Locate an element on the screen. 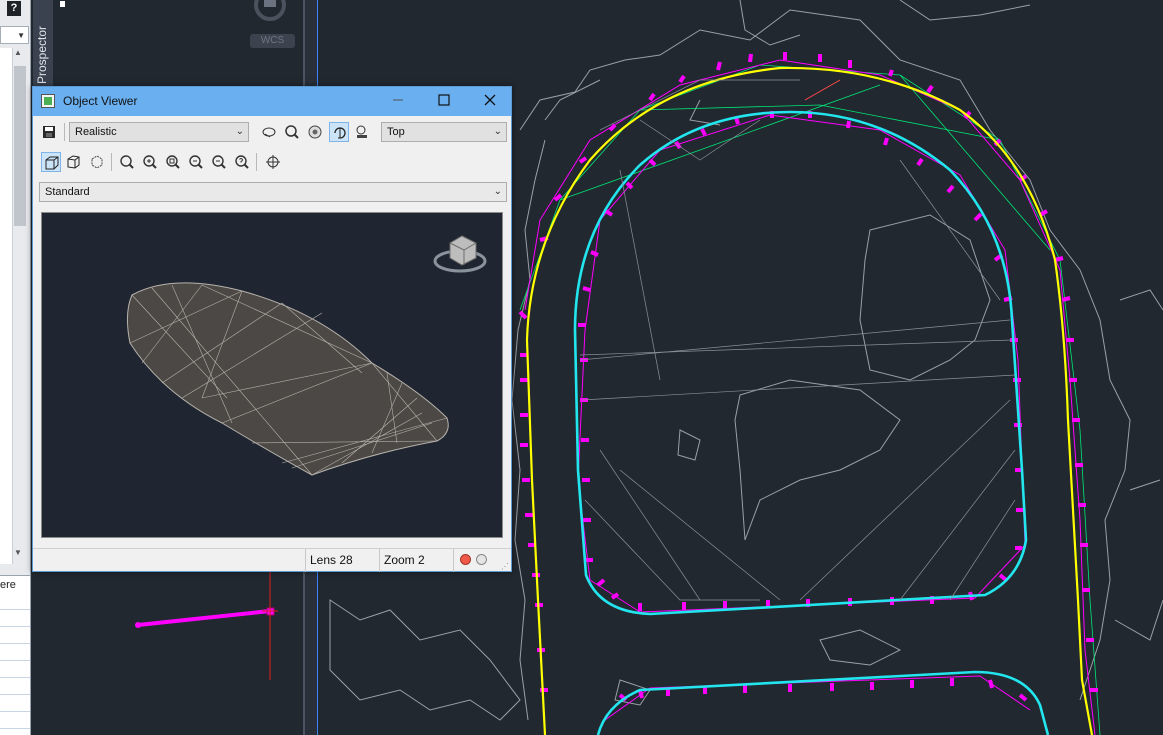 The image size is (1163, 735). properties-grid-header: ere is located at coordinates (15, 584).